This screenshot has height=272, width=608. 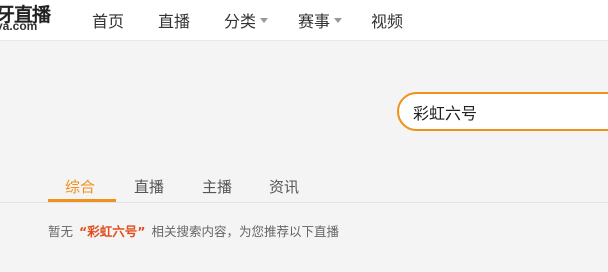 I want to click on tab-news: 资讯, so click(x=284, y=186).